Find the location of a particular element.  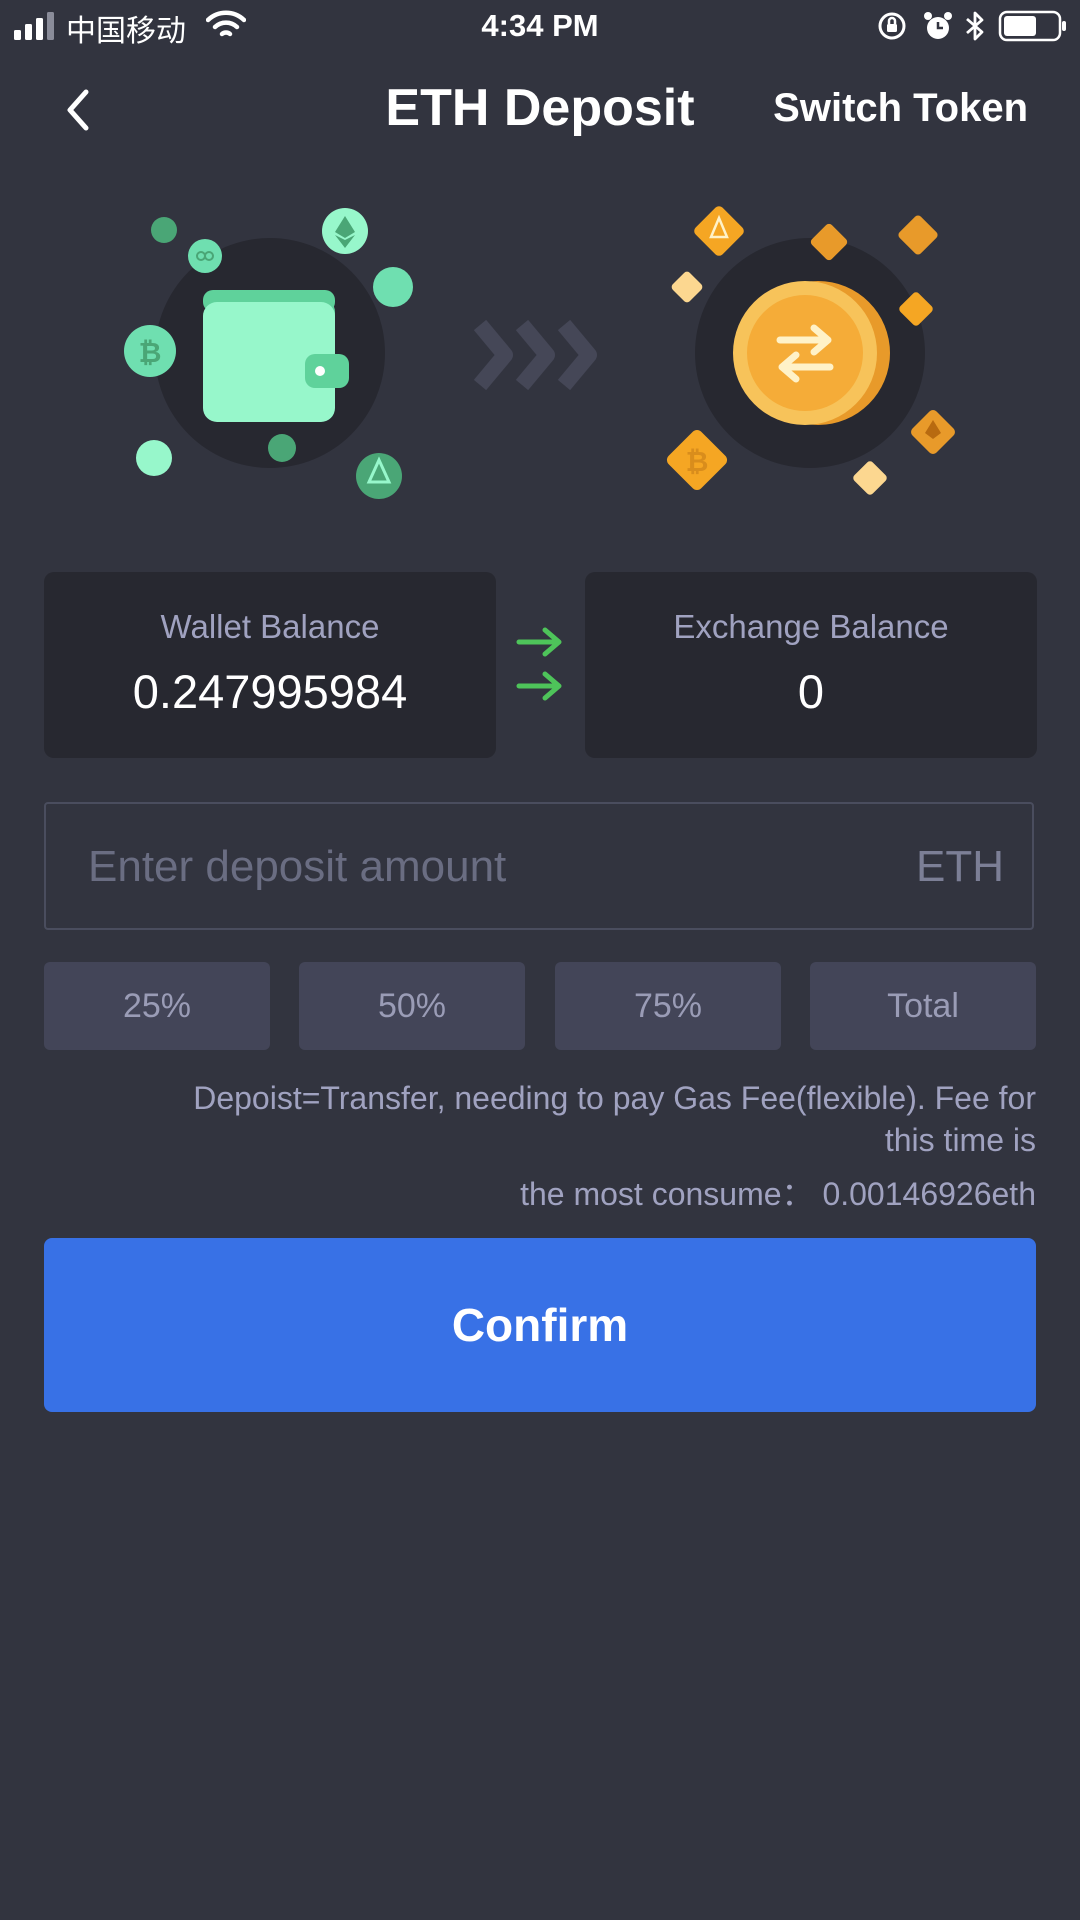

rotation-lock-icon is located at coordinates (892, 26).